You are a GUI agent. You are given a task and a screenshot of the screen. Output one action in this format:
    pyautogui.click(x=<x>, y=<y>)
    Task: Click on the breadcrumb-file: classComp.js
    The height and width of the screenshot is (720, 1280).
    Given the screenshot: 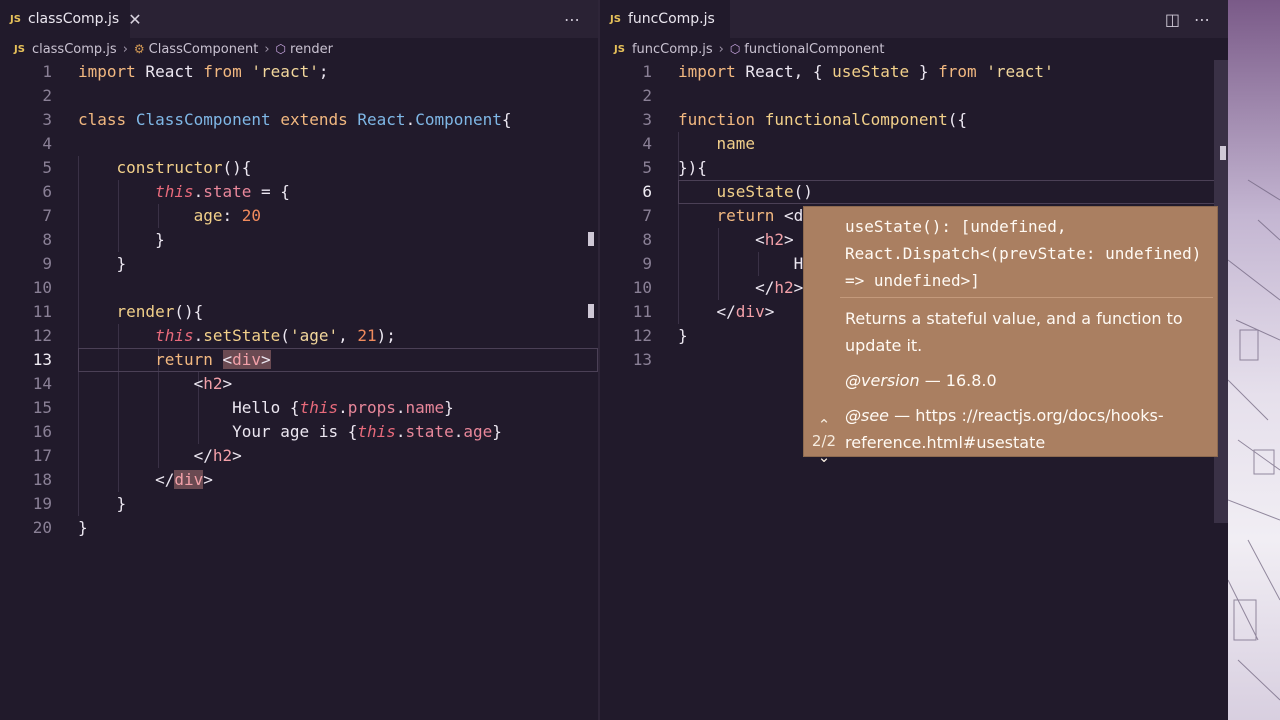 What is the action you would take?
    pyautogui.click(x=74, y=49)
    